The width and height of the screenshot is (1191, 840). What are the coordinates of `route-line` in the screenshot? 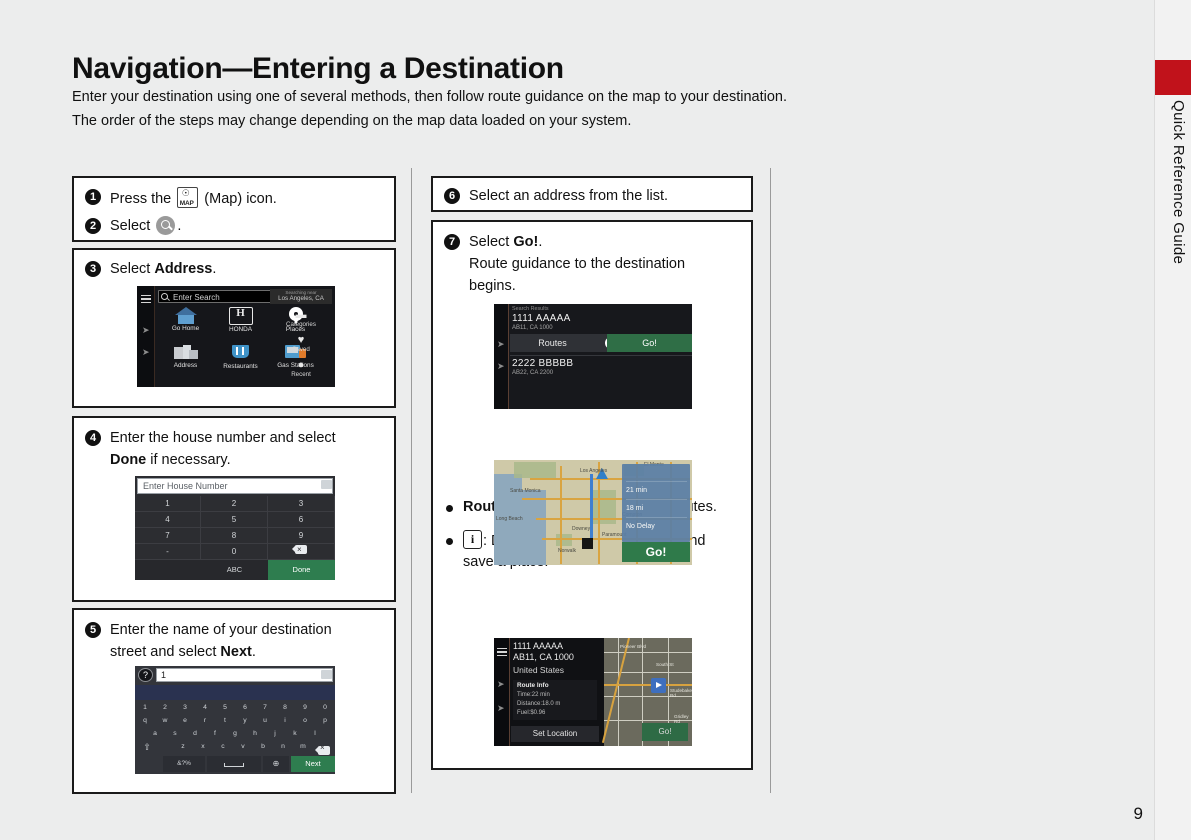 It's located at (591, 509).